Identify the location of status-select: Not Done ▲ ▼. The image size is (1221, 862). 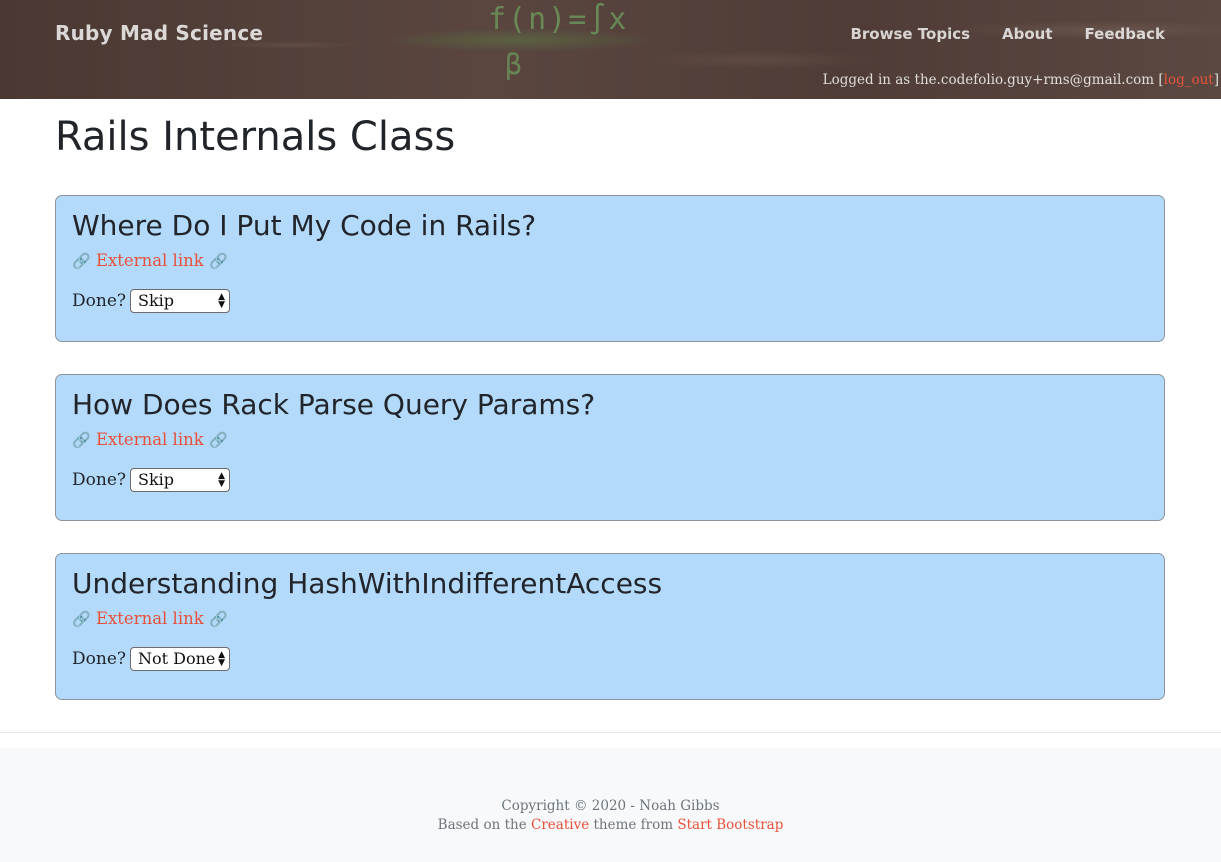
(180, 659).